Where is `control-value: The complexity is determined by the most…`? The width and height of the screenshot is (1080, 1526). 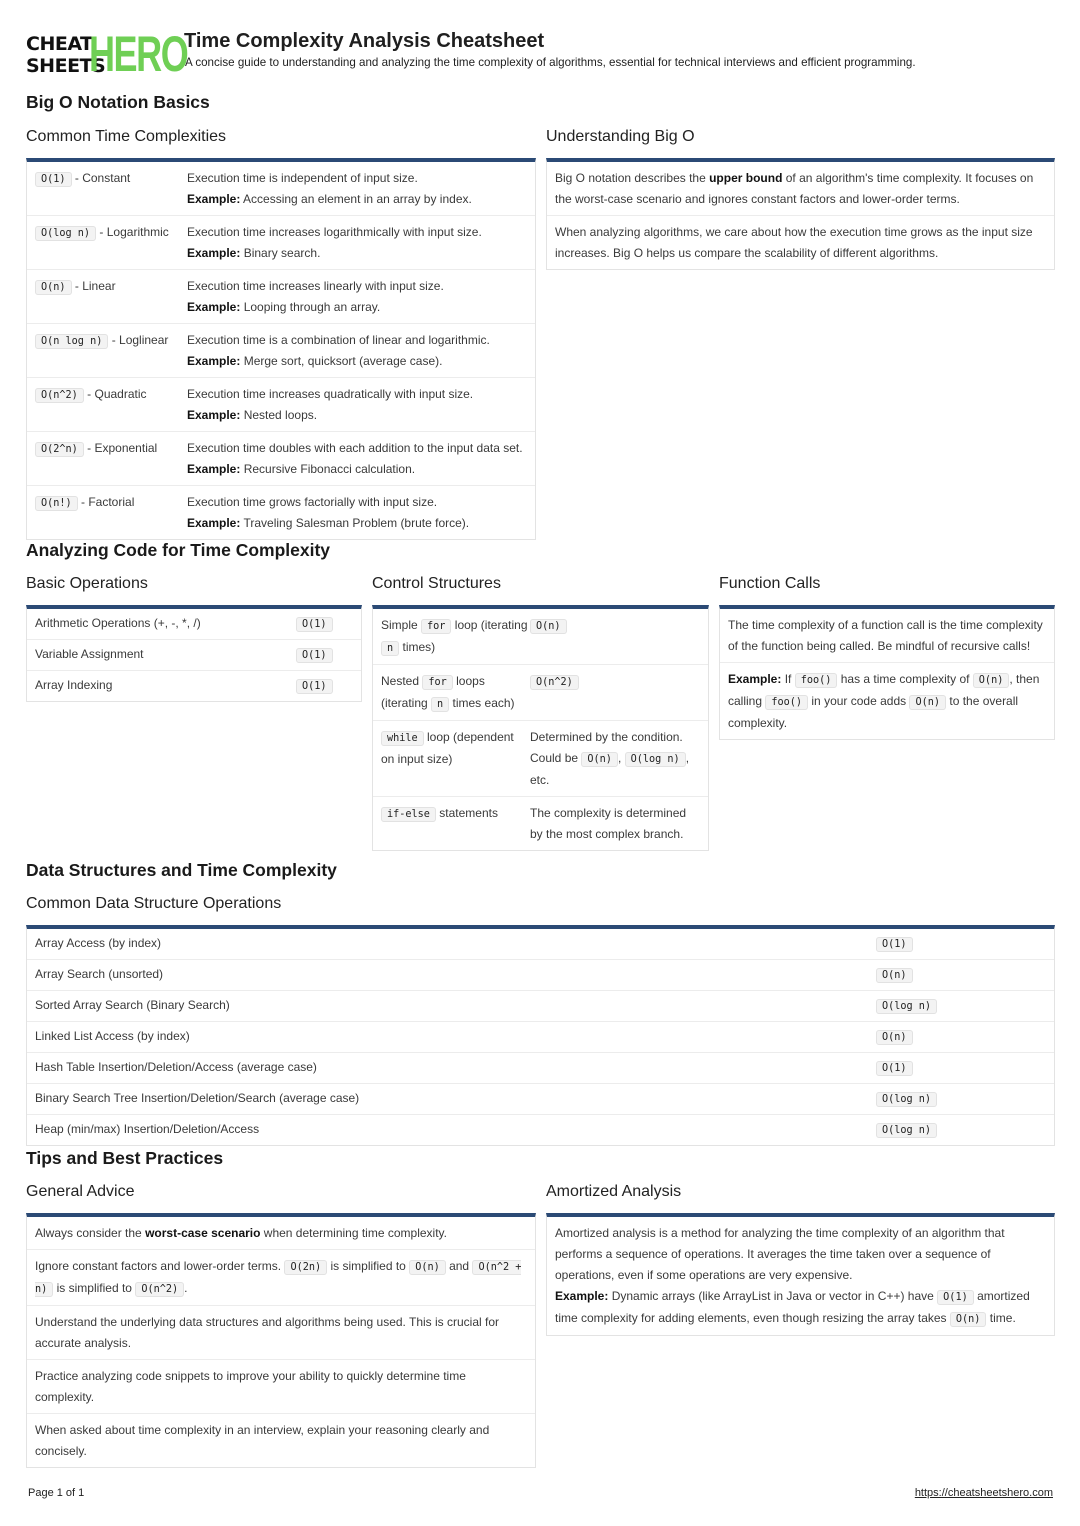 control-value: The complexity is determined by the most… is located at coordinates (608, 823).